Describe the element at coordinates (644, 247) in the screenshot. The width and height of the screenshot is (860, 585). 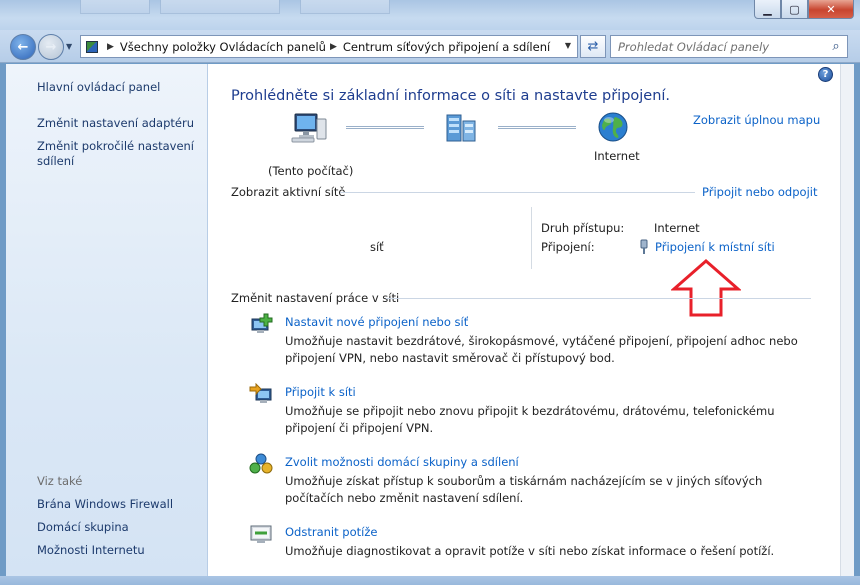
I see `ethernet-icon` at that location.